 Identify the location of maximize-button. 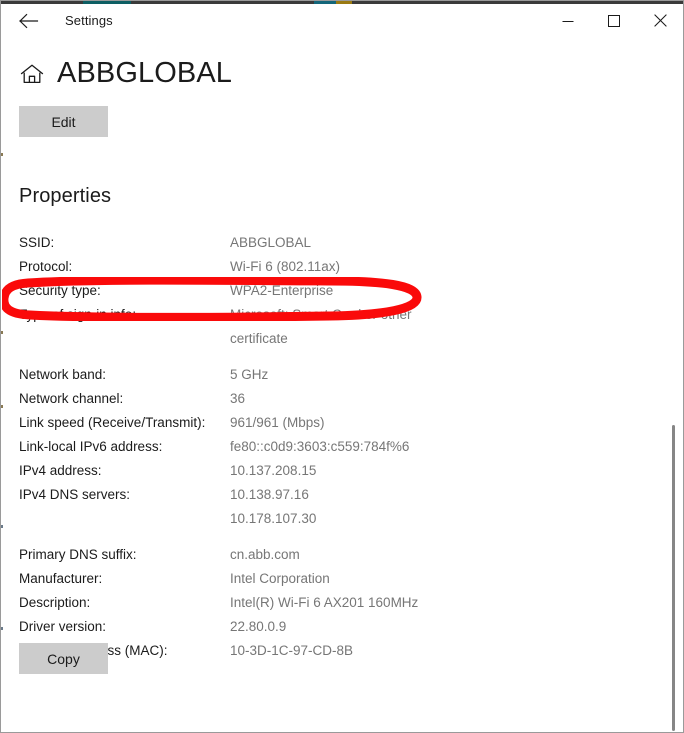
(614, 20).